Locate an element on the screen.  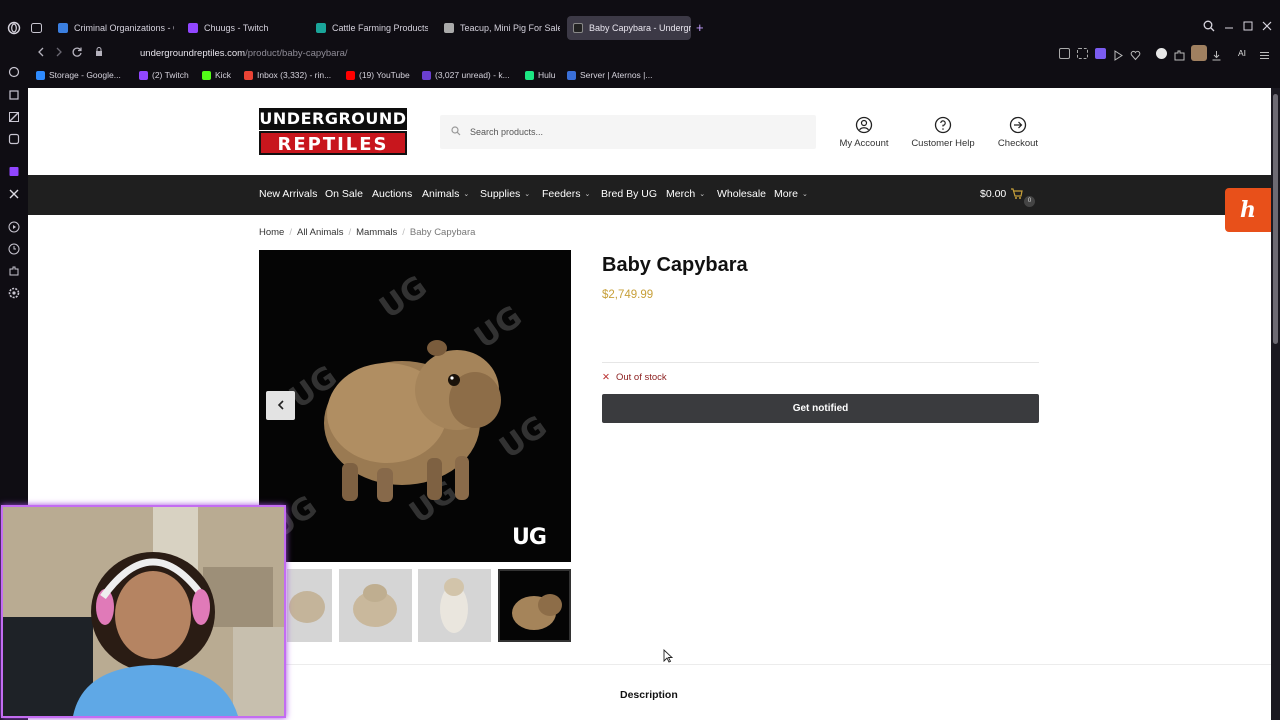
cart-button: $0.00 0 is located at coordinates (1007, 197).